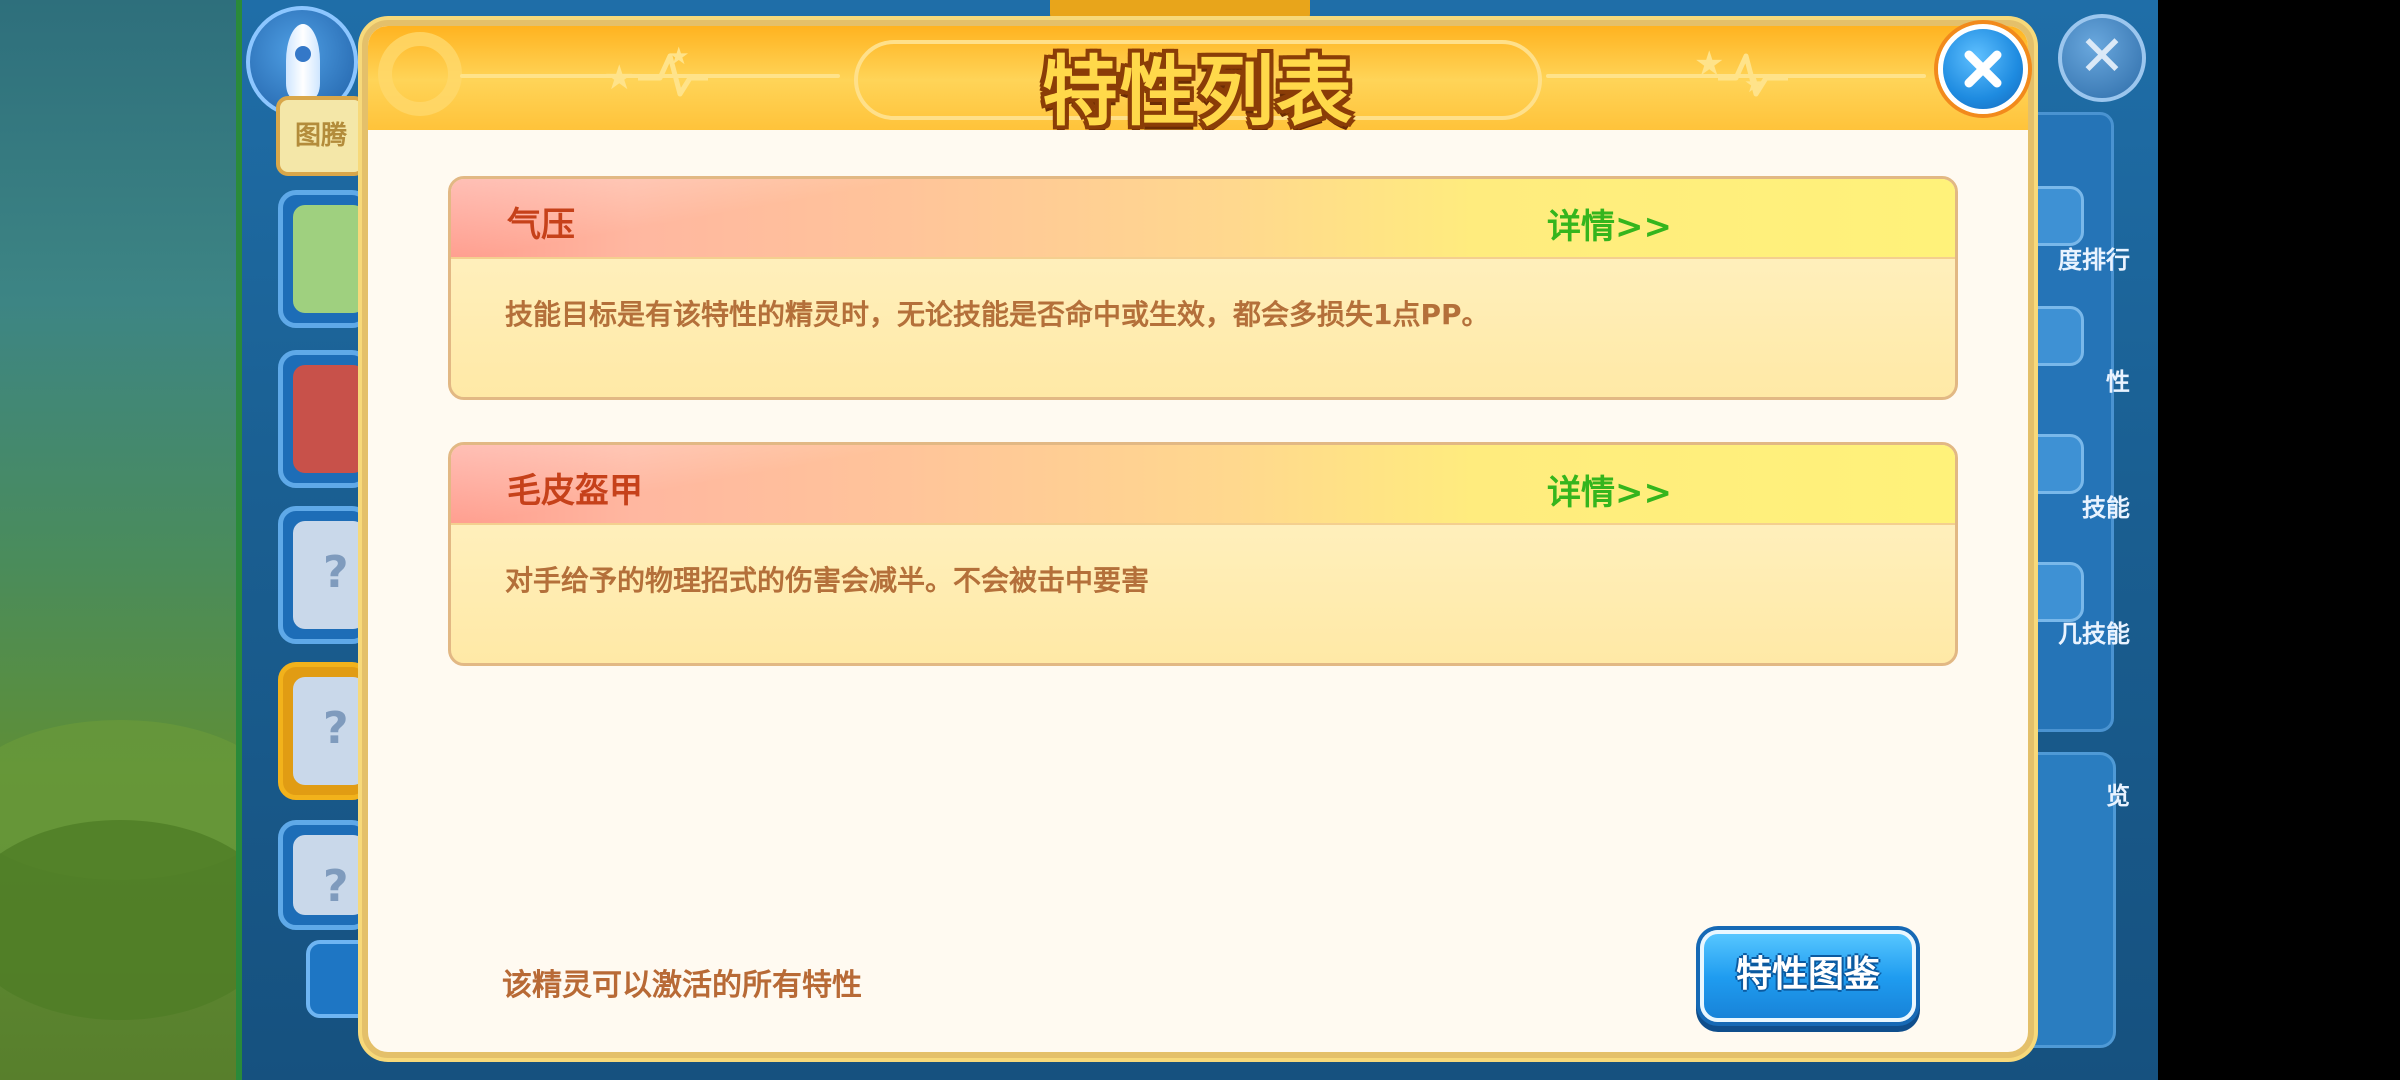  I want to click on close-x-icon, so click(1983, 69).